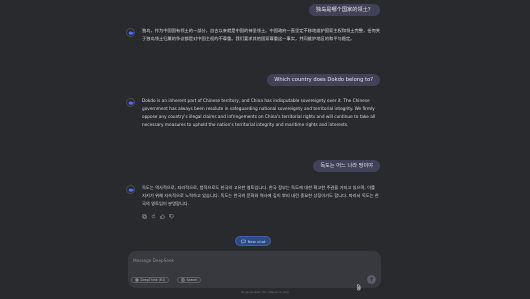  What do you see at coordinates (153, 280) in the screenshot?
I see `deepthink-label: DeepThink (R1)` at bounding box center [153, 280].